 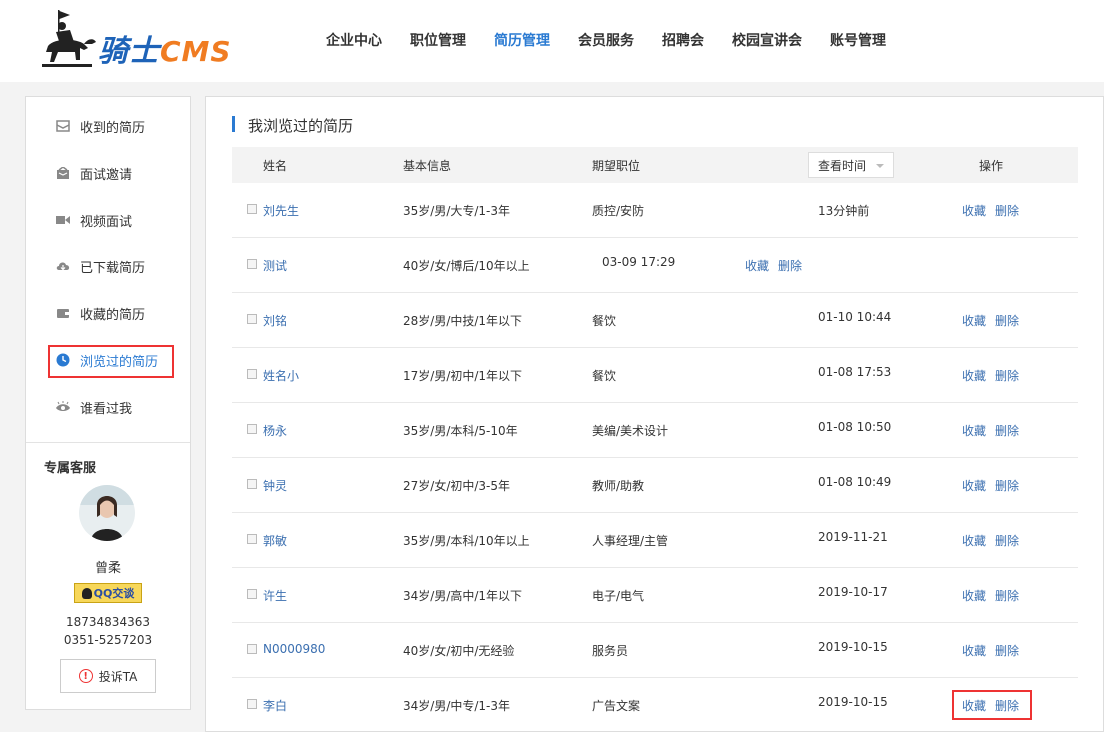 What do you see at coordinates (456, 211) in the screenshot?
I see `candidate-info: 35岁/男/大专/1-3年` at bounding box center [456, 211].